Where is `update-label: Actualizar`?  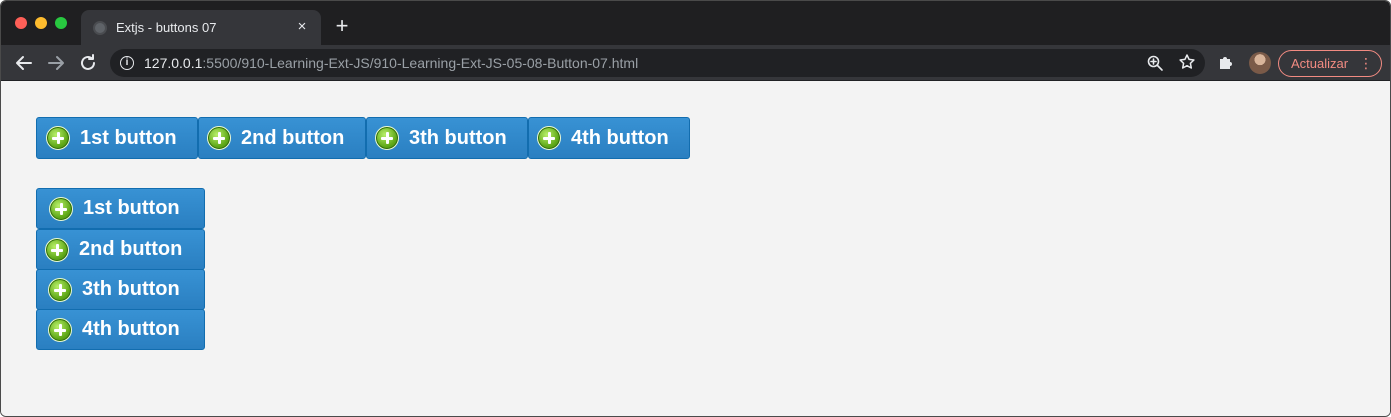
update-label: Actualizar is located at coordinates (1320, 63).